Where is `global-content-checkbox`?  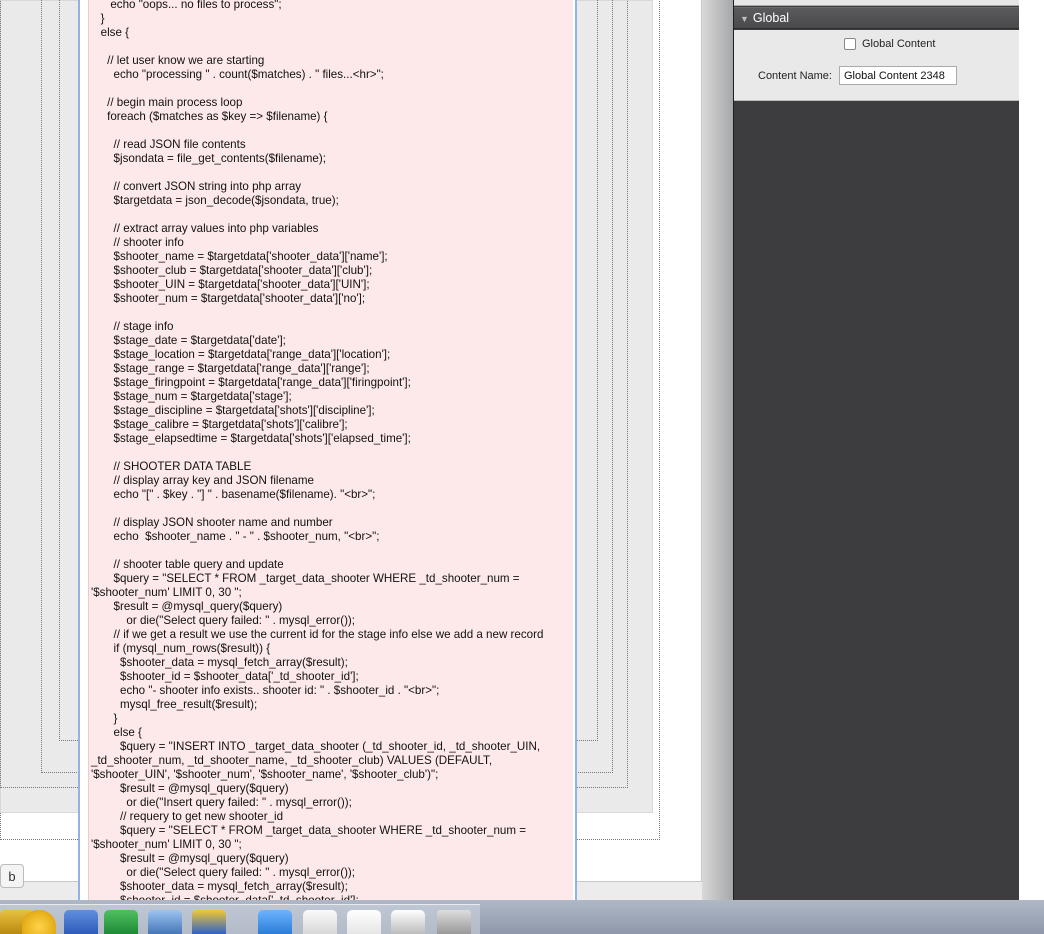
global-content-checkbox is located at coordinates (850, 44).